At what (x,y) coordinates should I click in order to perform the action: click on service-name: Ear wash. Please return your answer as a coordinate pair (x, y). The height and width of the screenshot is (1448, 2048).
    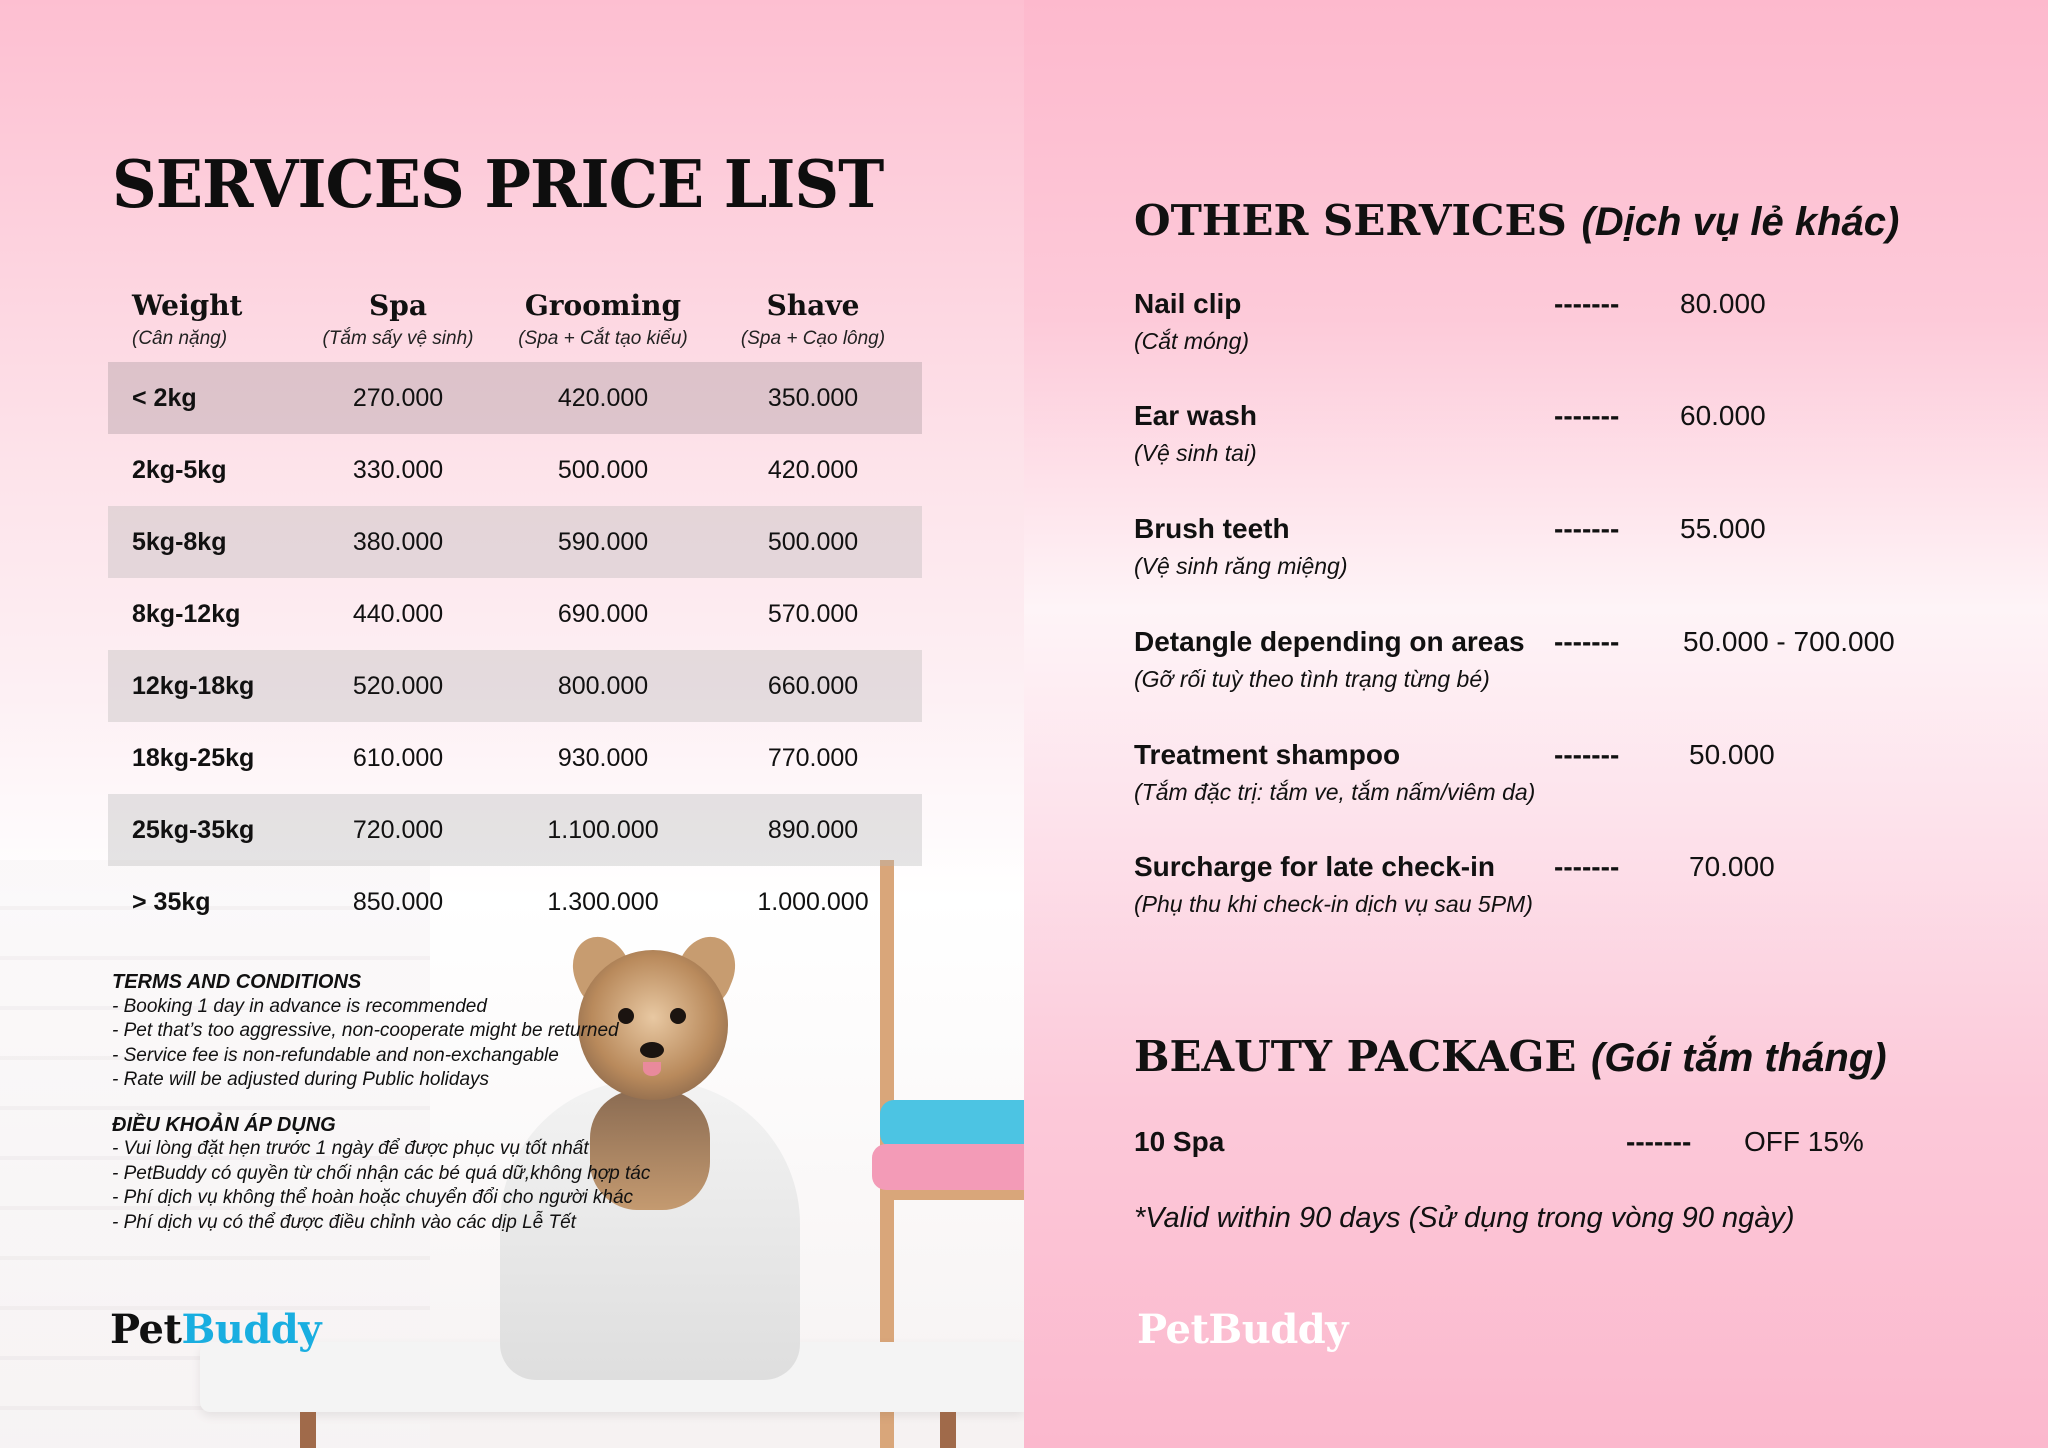
    Looking at the image, I should click on (1195, 415).